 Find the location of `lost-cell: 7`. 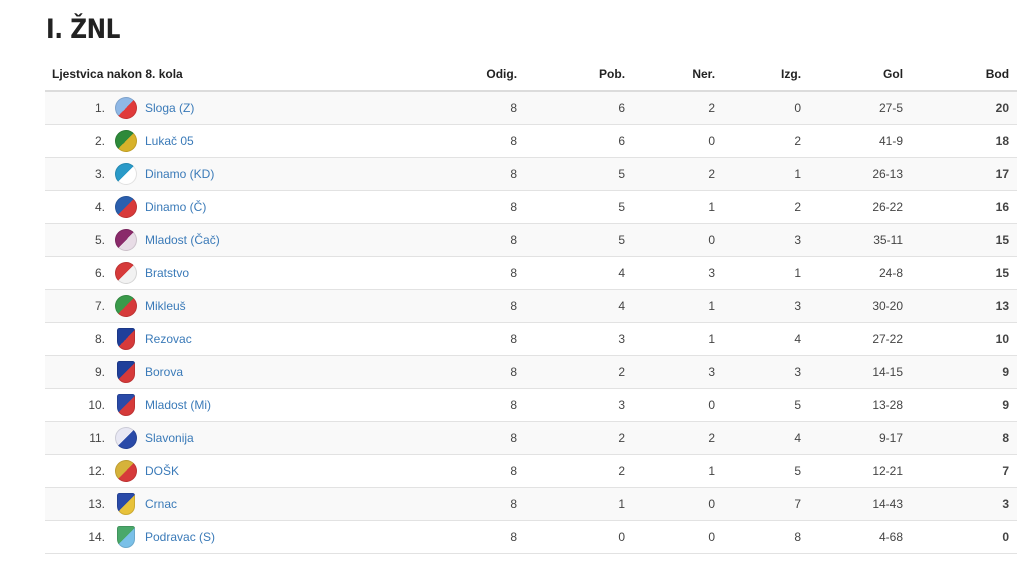

lost-cell: 7 is located at coordinates (764, 504).